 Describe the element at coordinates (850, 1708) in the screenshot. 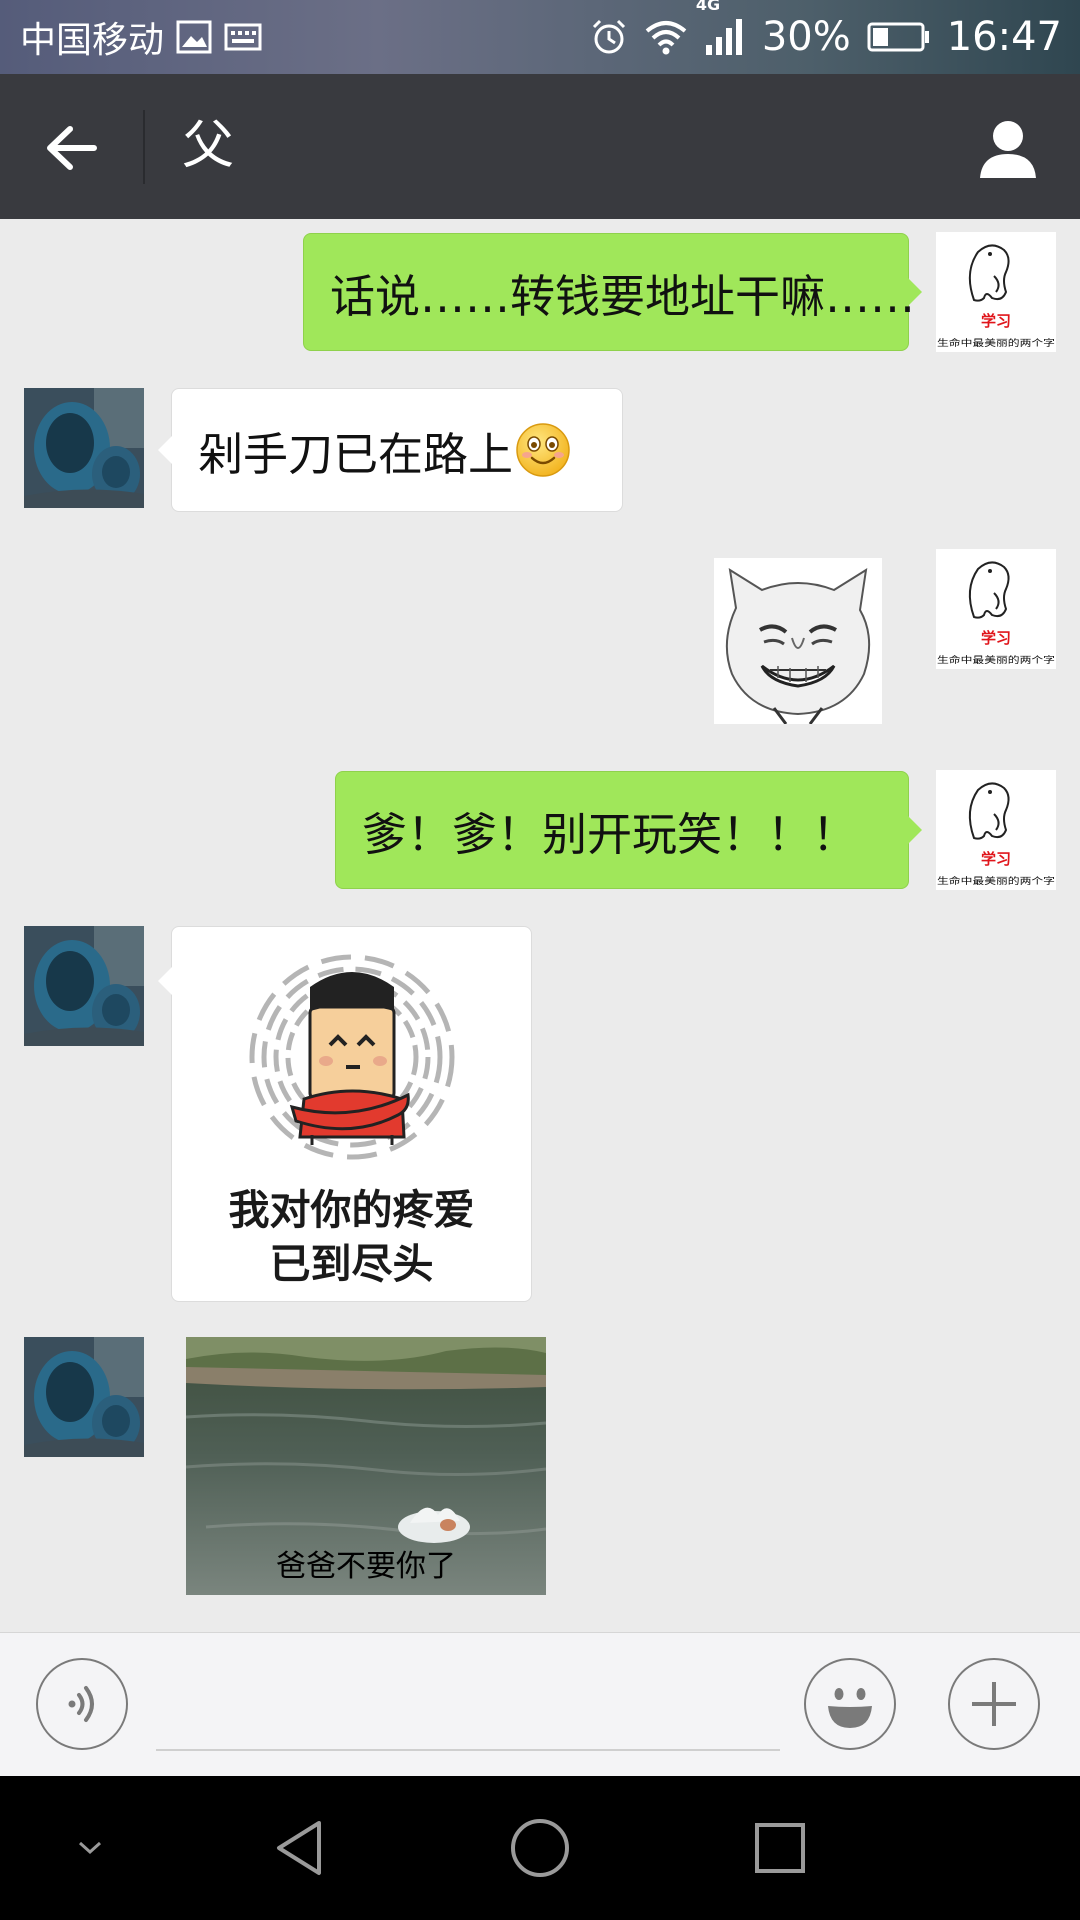

I see `smiley-face-icon` at that location.